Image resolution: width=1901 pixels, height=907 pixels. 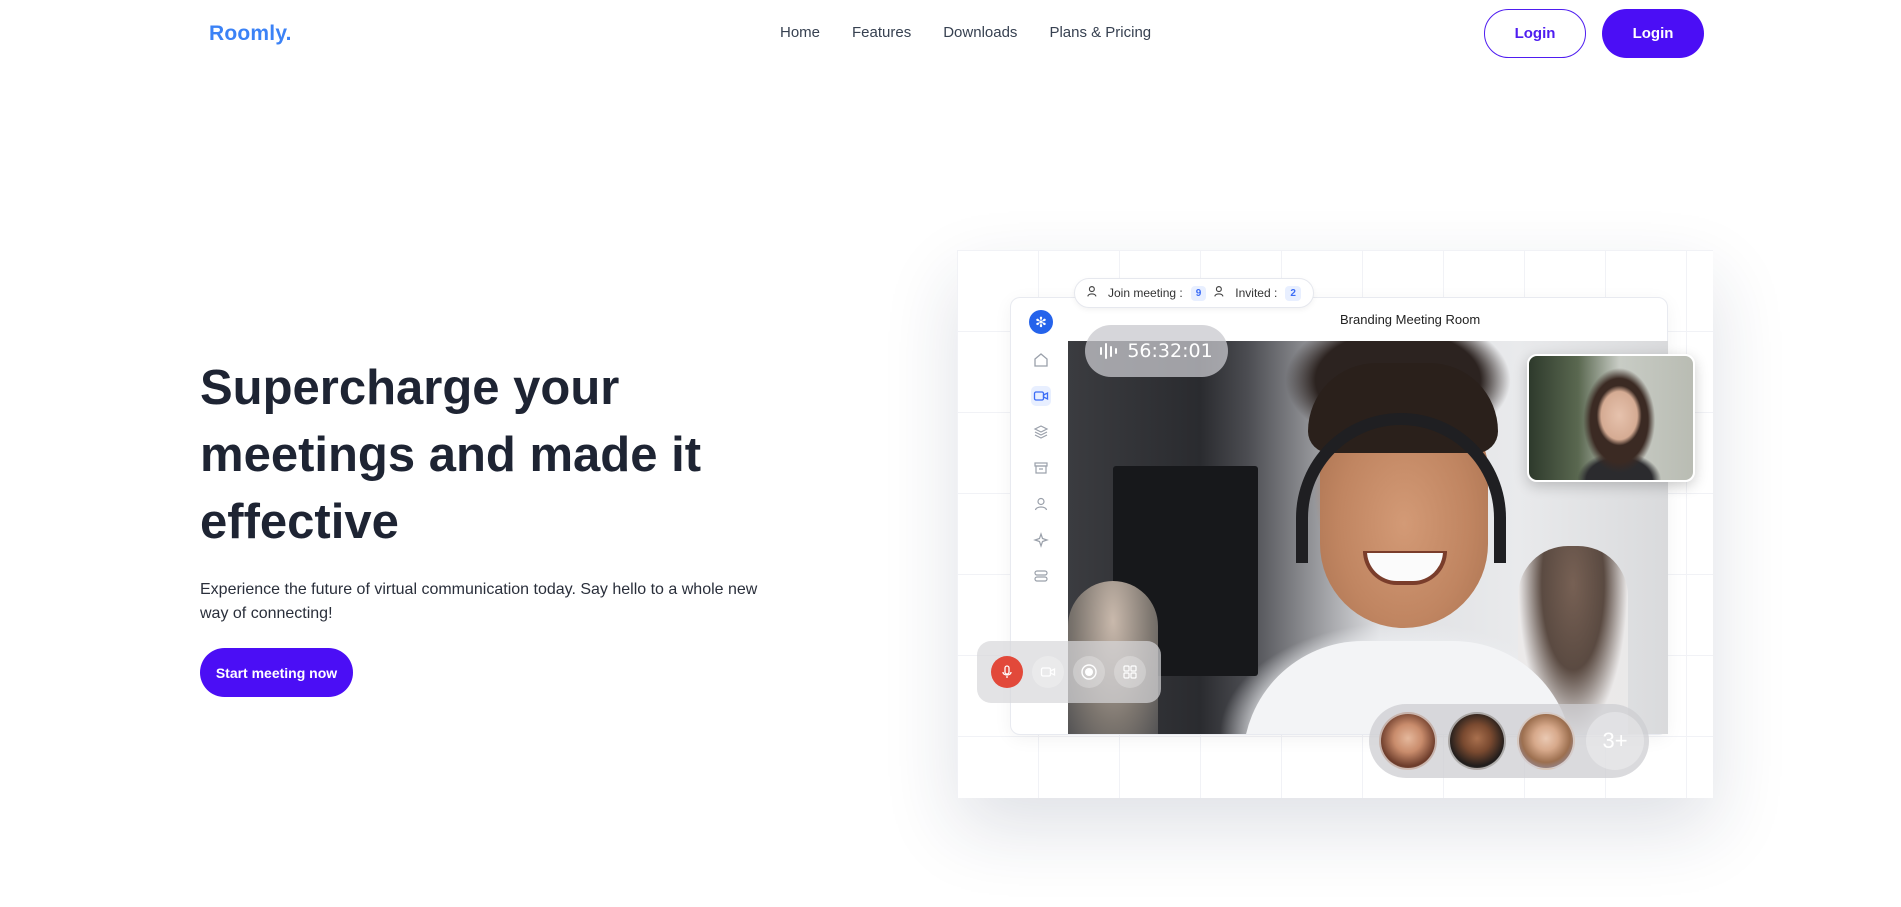 I want to click on layers-icon, so click(x=1041, y=432).